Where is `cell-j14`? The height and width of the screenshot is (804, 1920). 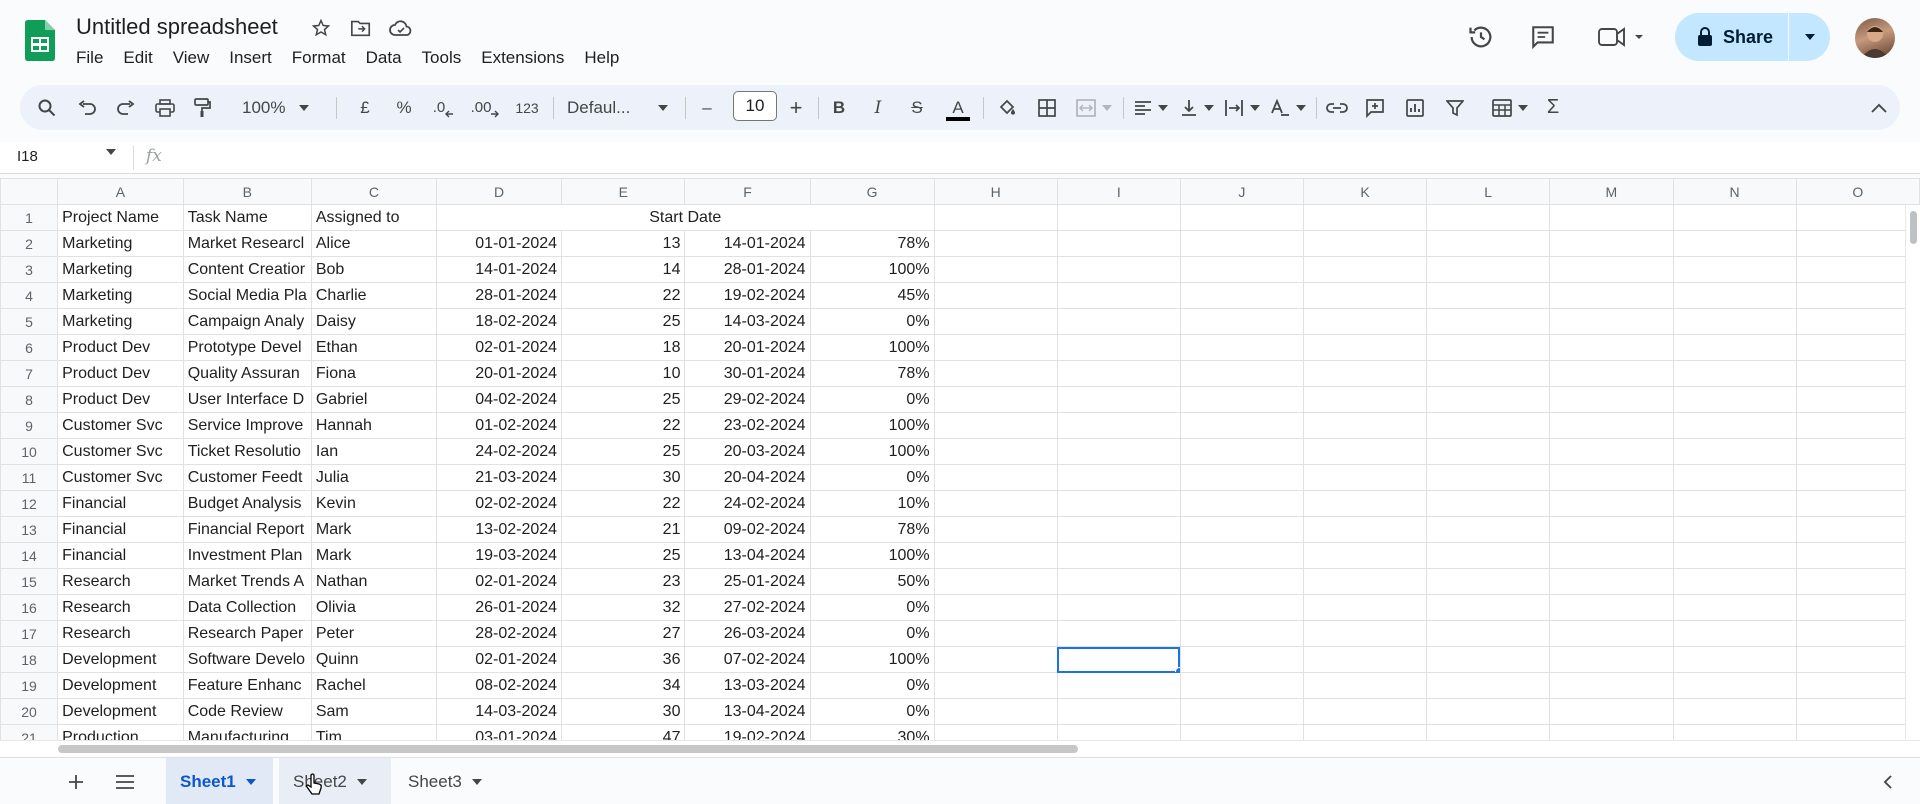
cell-j14 is located at coordinates (1241, 555).